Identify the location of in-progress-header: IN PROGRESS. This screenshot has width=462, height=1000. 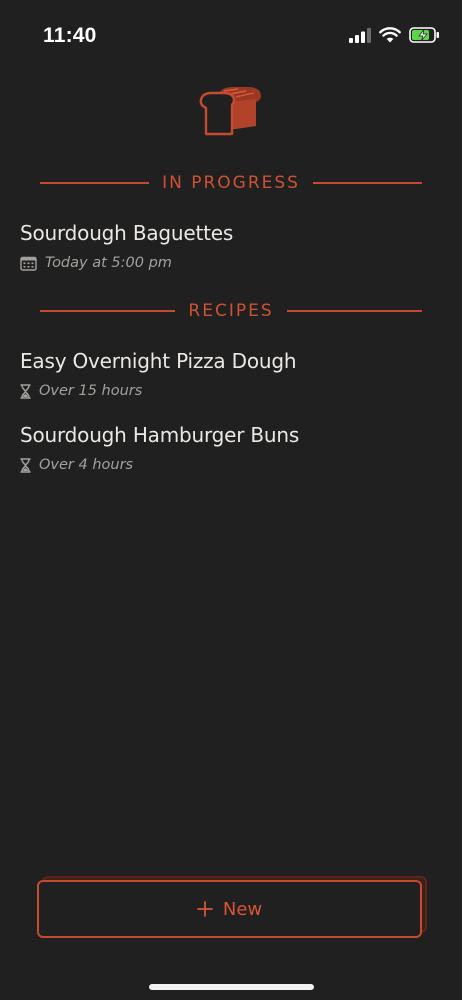
(231, 183).